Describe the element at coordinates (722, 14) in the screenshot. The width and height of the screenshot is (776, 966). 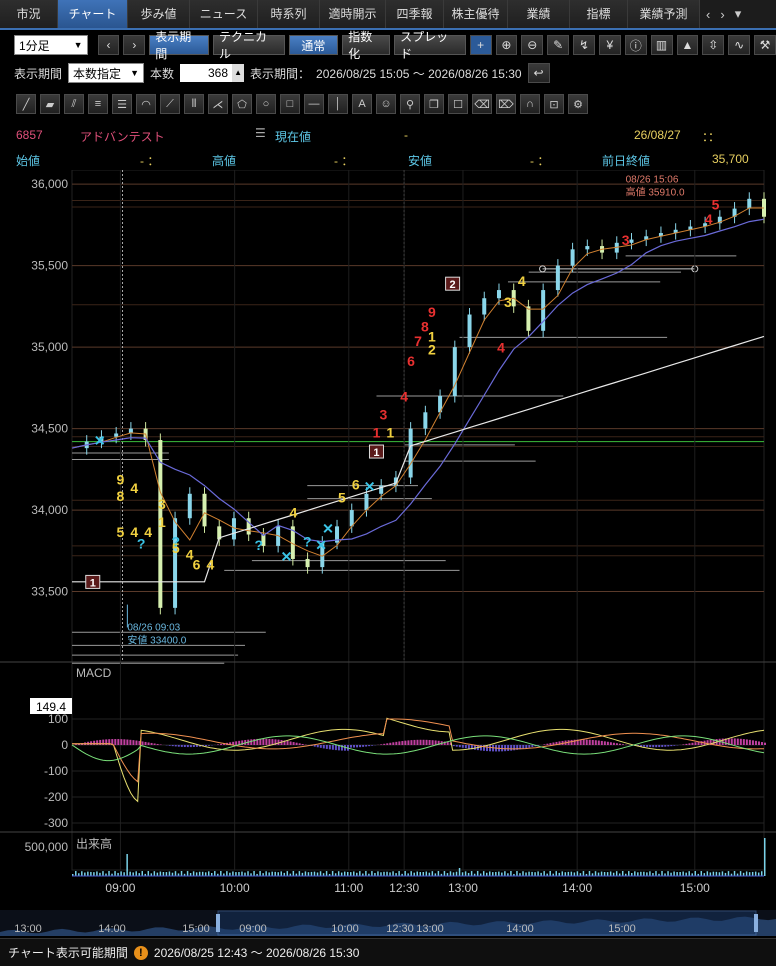
I see `tab-next-icon: ›` at that location.